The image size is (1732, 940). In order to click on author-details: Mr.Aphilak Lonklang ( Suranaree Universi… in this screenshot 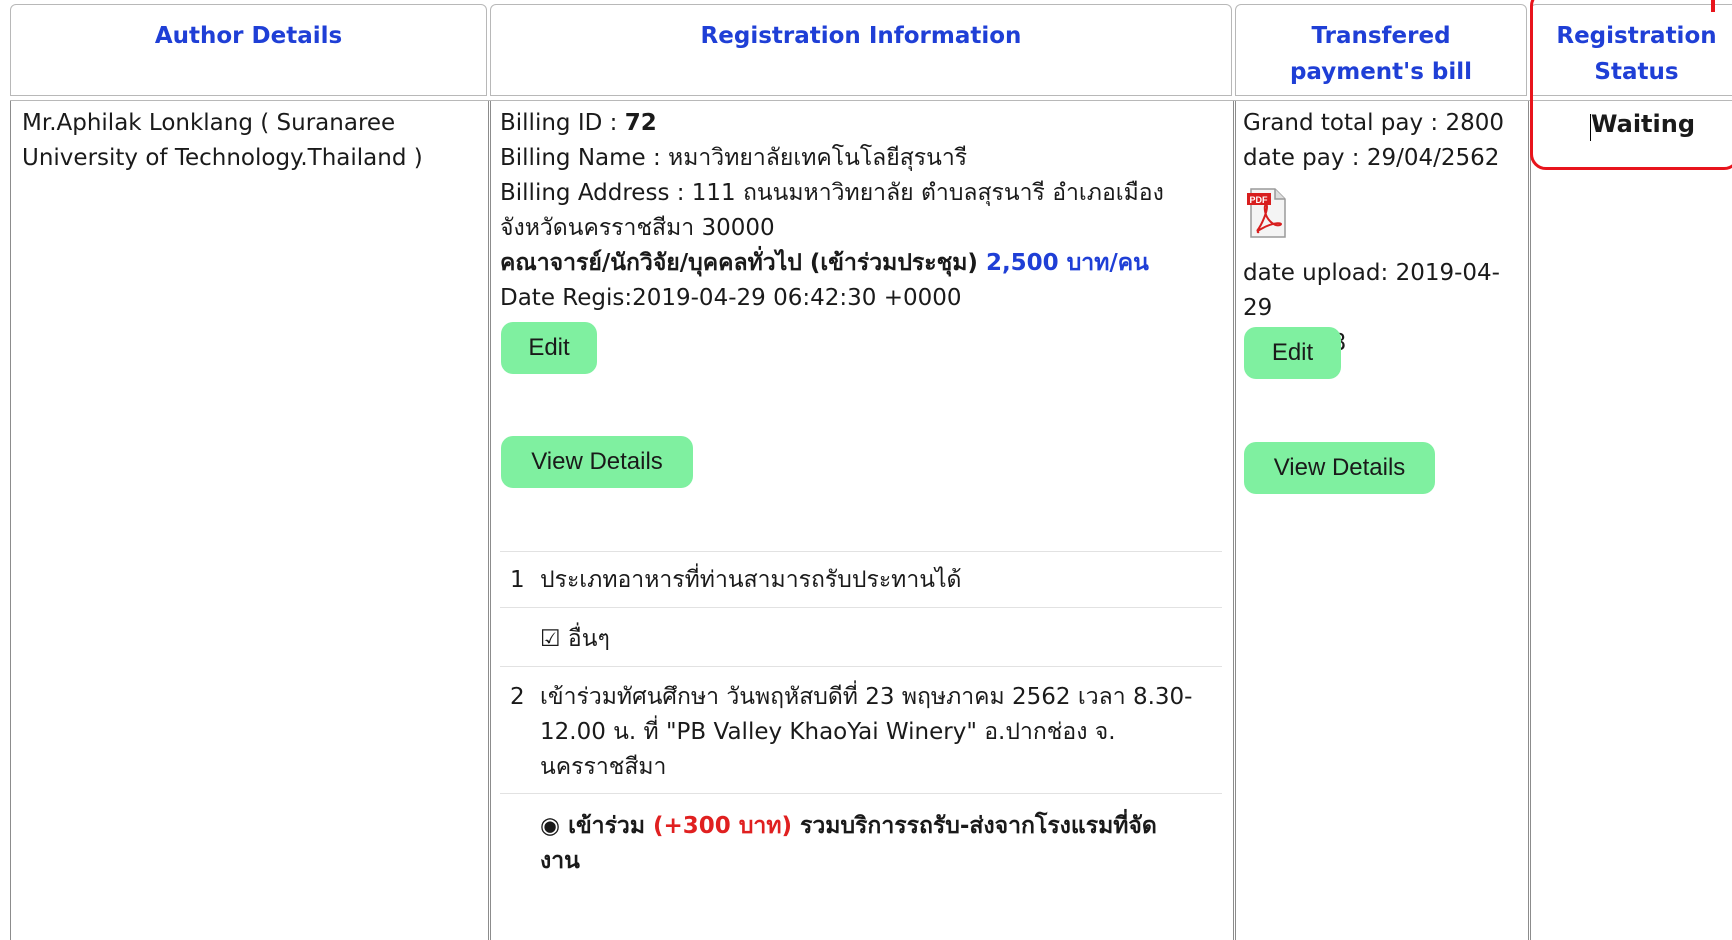, I will do `click(222, 140)`.